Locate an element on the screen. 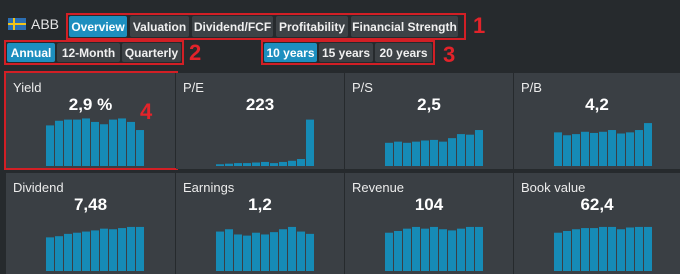 The height and width of the screenshot is (274, 680). annotation-2: 2 is located at coordinates (195, 52).